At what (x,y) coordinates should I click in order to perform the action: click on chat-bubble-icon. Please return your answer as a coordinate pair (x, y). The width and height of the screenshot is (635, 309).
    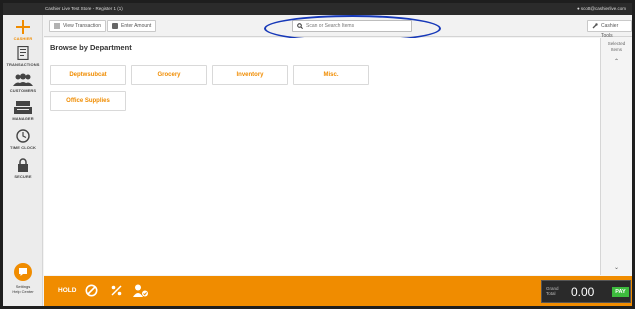
    Looking at the image, I should click on (23, 272).